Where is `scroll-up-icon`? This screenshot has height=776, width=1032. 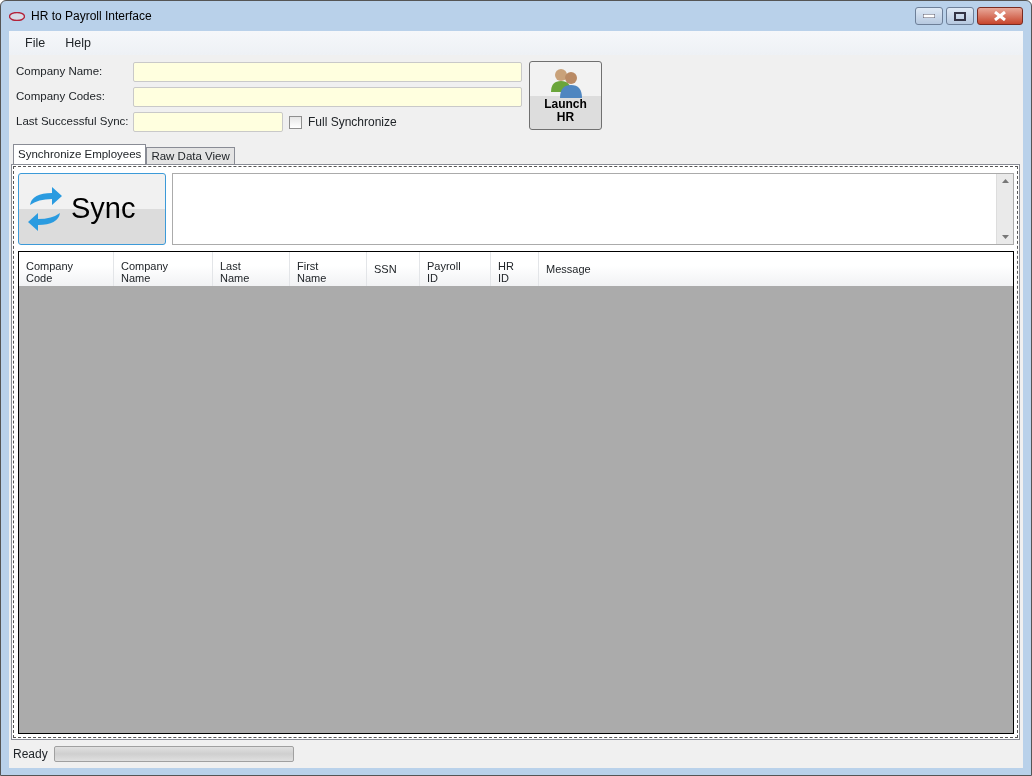 scroll-up-icon is located at coordinates (1005, 181).